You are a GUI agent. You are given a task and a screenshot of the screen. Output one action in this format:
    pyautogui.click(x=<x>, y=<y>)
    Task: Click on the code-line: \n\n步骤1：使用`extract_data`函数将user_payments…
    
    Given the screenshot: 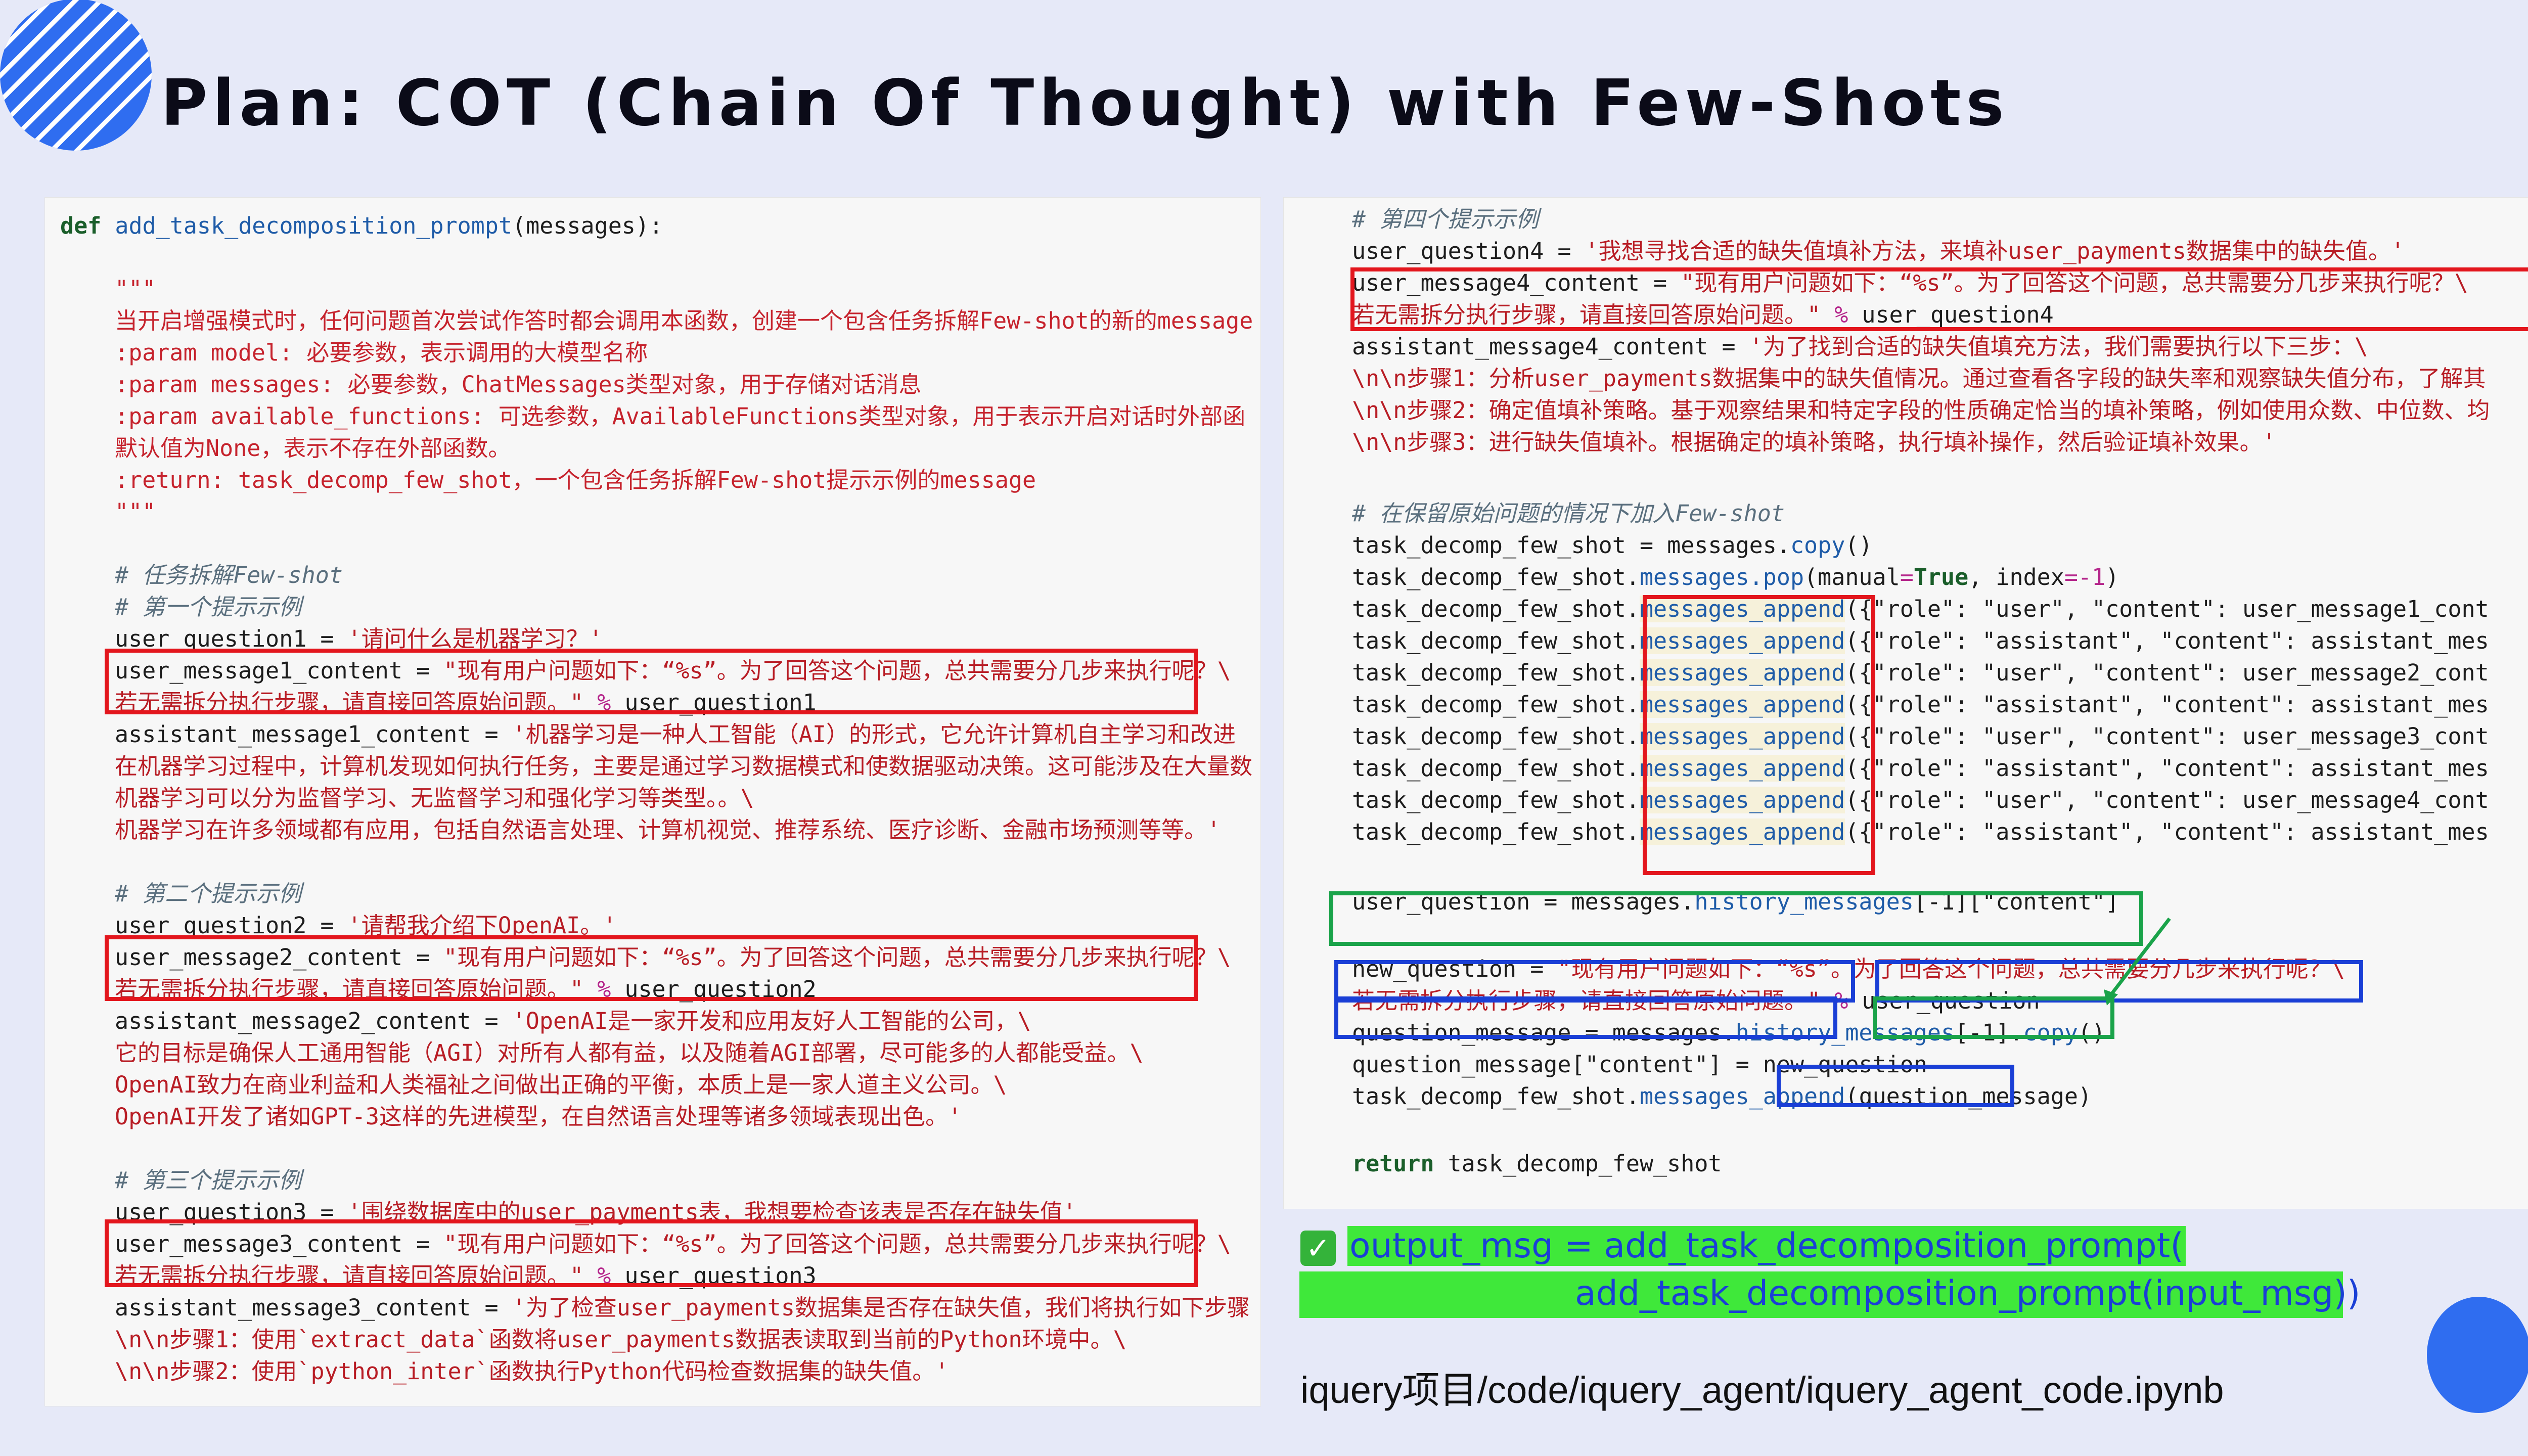 What is the action you would take?
    pyautogui.click(x=621, y=1339)
    